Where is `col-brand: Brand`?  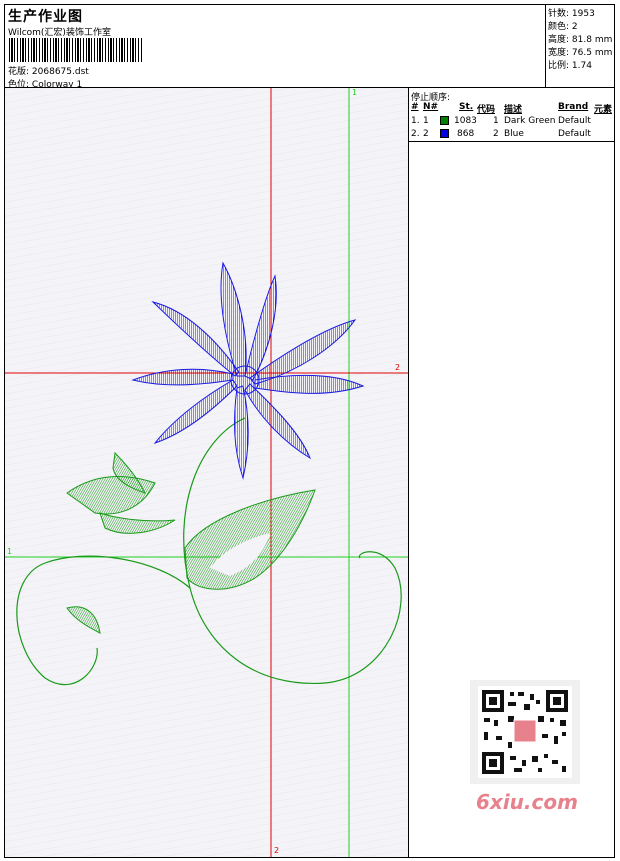 col-brand: Brand is located at coordinates (573, 107).